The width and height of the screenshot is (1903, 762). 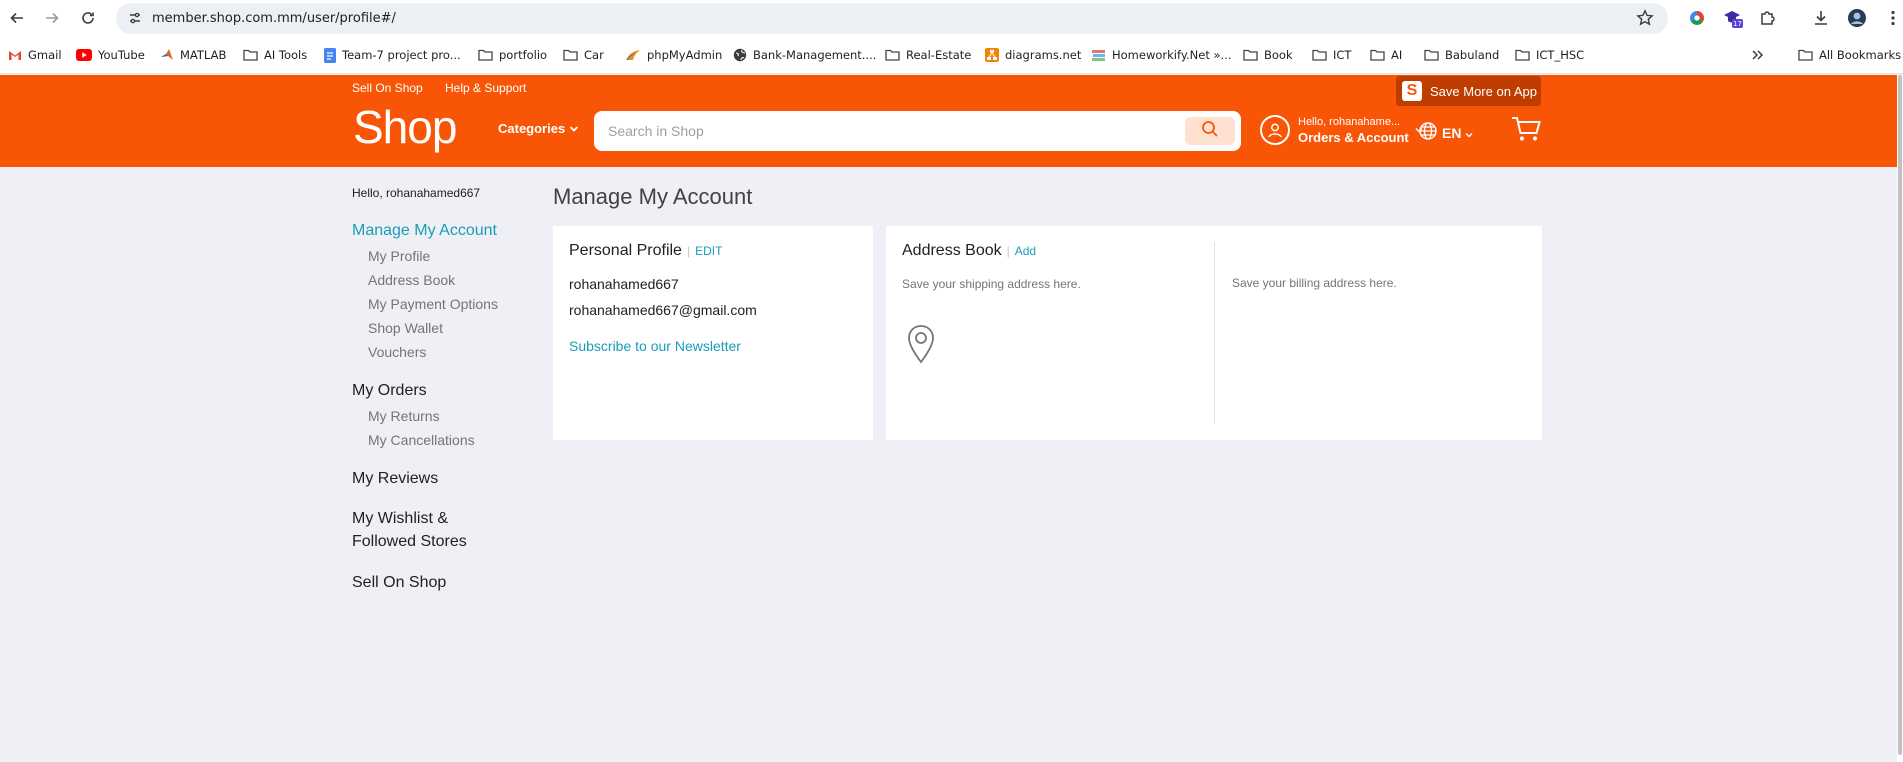 I want to click on sidebar-item-shop-wallet: Shop Wallet, so click(x=405, y=328).